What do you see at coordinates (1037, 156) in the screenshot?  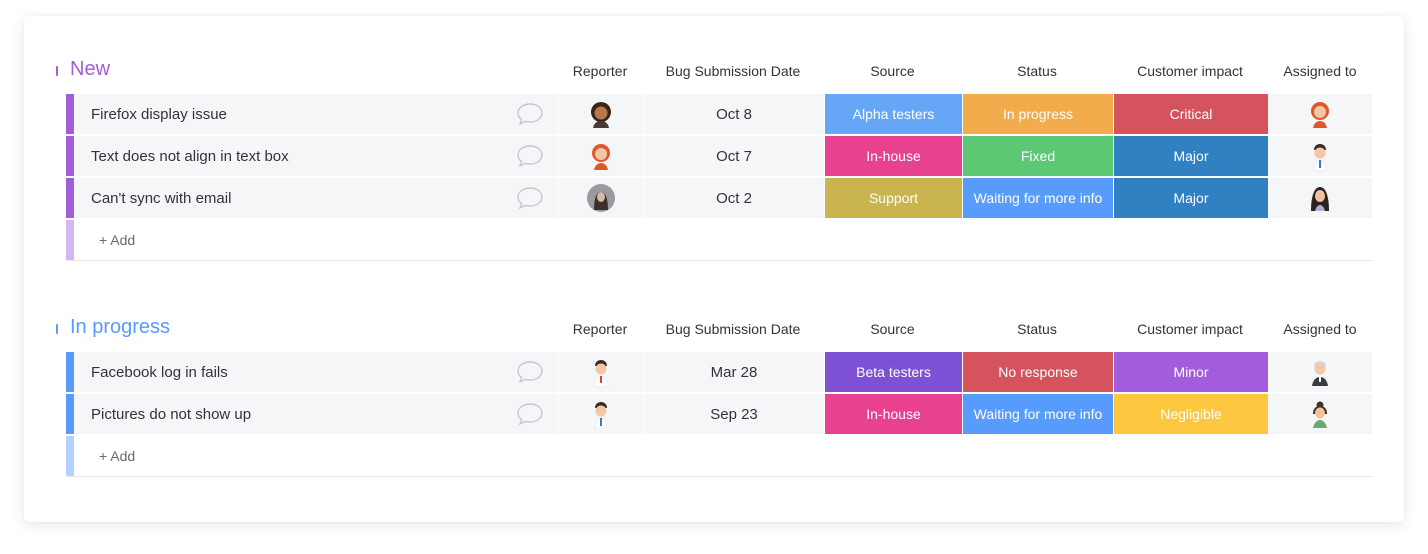 I see `status-pill: Fixed` at bounding box center [1037, 156].